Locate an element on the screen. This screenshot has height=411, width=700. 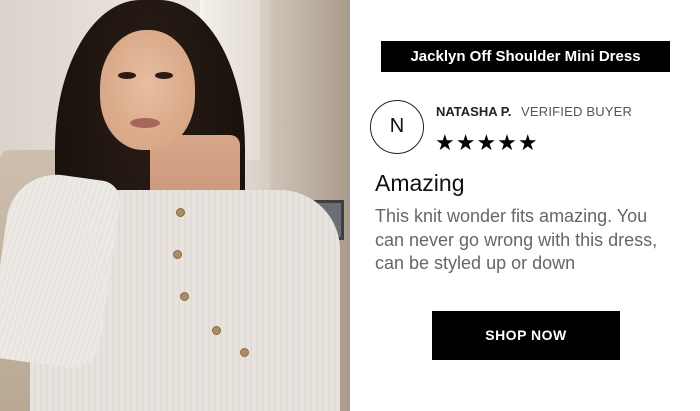
reviewer-info: NATASHA P. VERIFIED BUYER is located at coordinates (534, 112).